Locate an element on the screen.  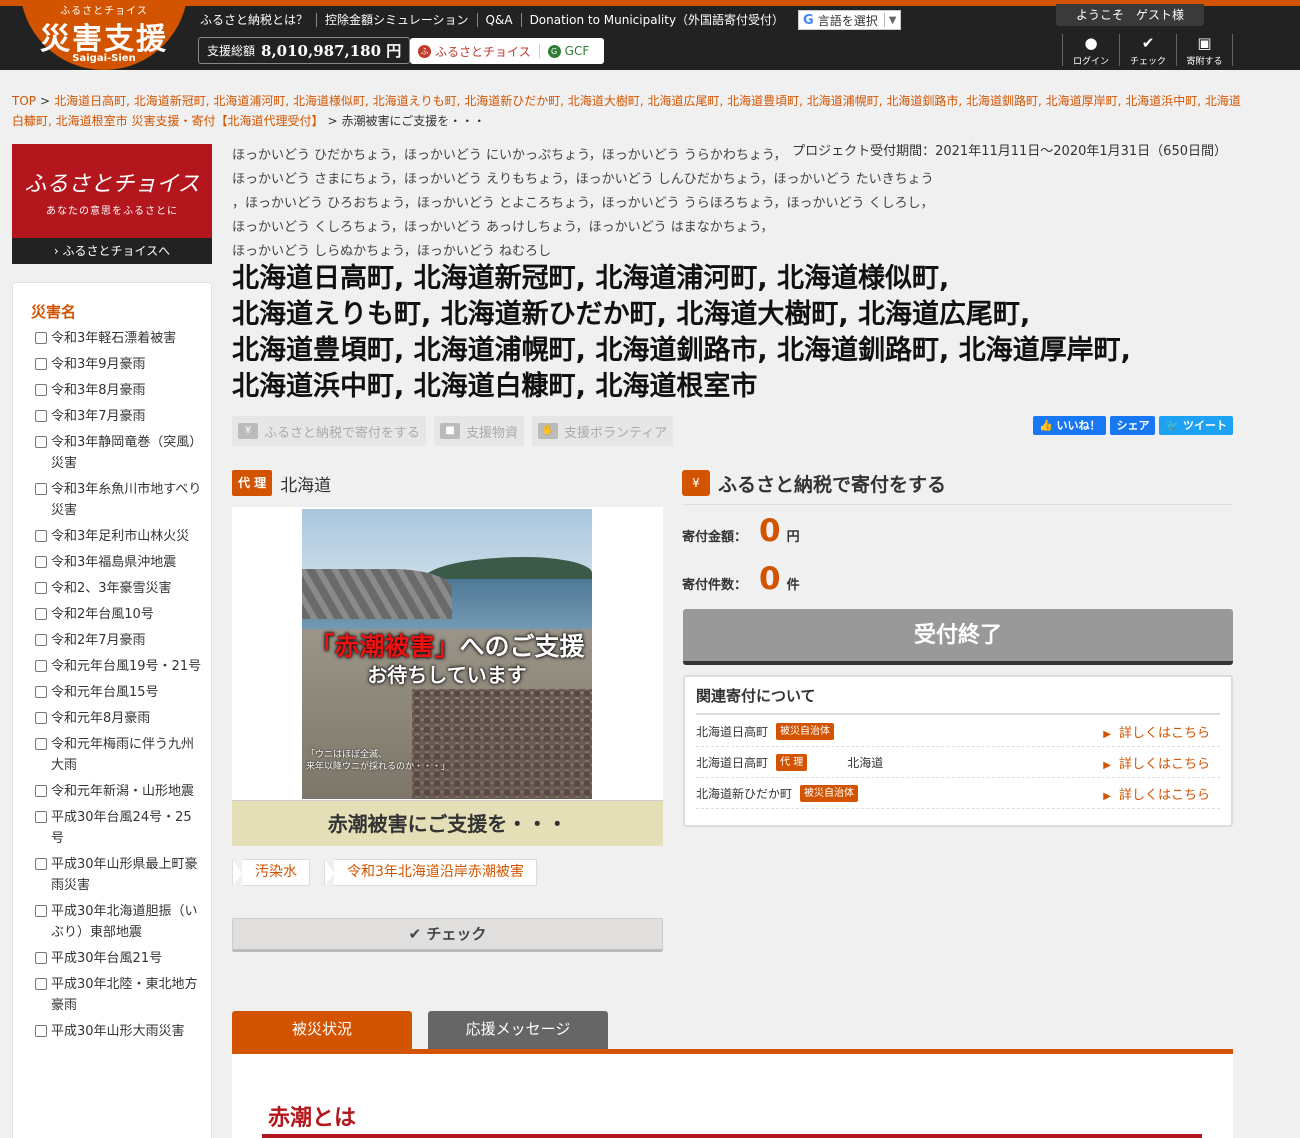
nav-foreign-donation: Donation to Municipality（外国語寄付受付） is located at coordinates (656, 20).